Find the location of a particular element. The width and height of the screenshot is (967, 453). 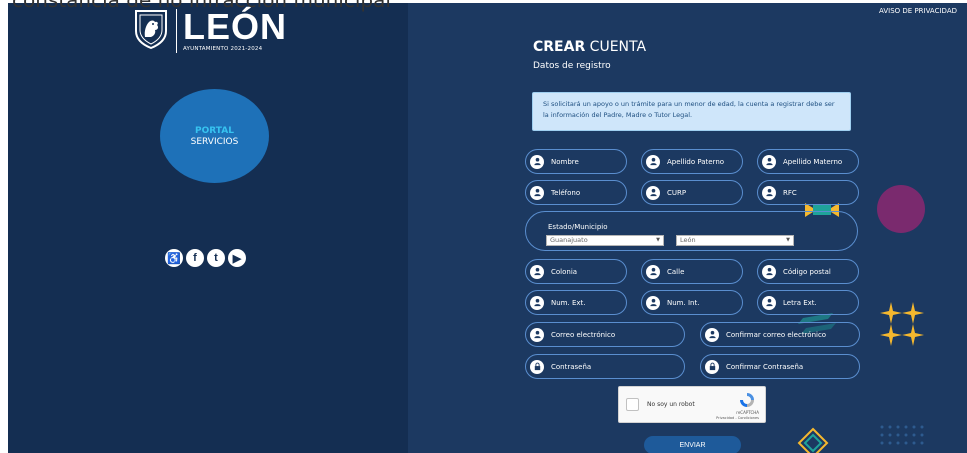

social-links: ♿ f t ▶ is located at coordinates (205, 258).